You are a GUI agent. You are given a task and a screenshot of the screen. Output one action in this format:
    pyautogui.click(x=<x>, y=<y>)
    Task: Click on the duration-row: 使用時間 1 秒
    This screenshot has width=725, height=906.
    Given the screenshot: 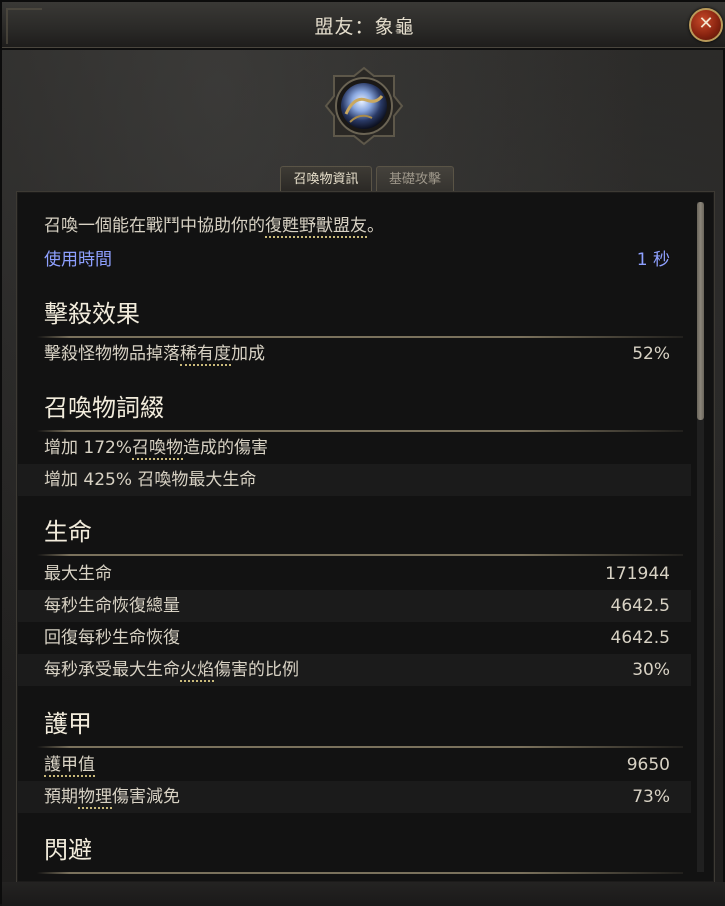 What is the action you would take?
    pyautogui.click(x=354, y=260)
    